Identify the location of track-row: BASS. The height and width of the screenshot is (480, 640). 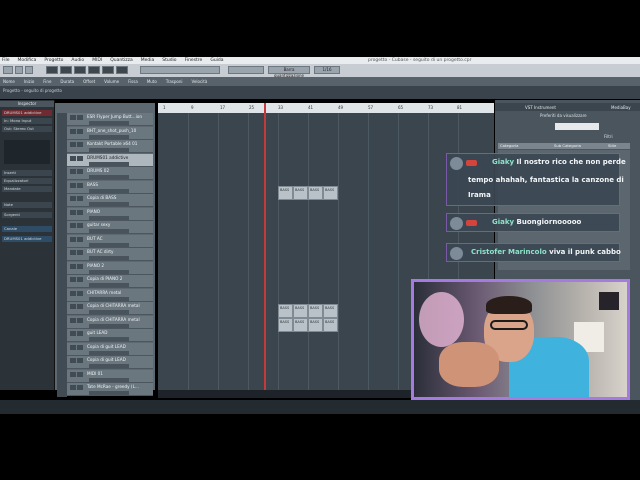
(105, 187).